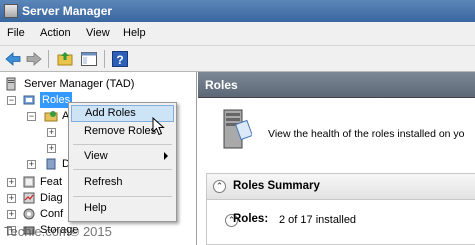 This screenshot has height=245, width=475. Describe the element at coordinates (55, 33) in the screenshot. I see `menu-action: Action` at that location.